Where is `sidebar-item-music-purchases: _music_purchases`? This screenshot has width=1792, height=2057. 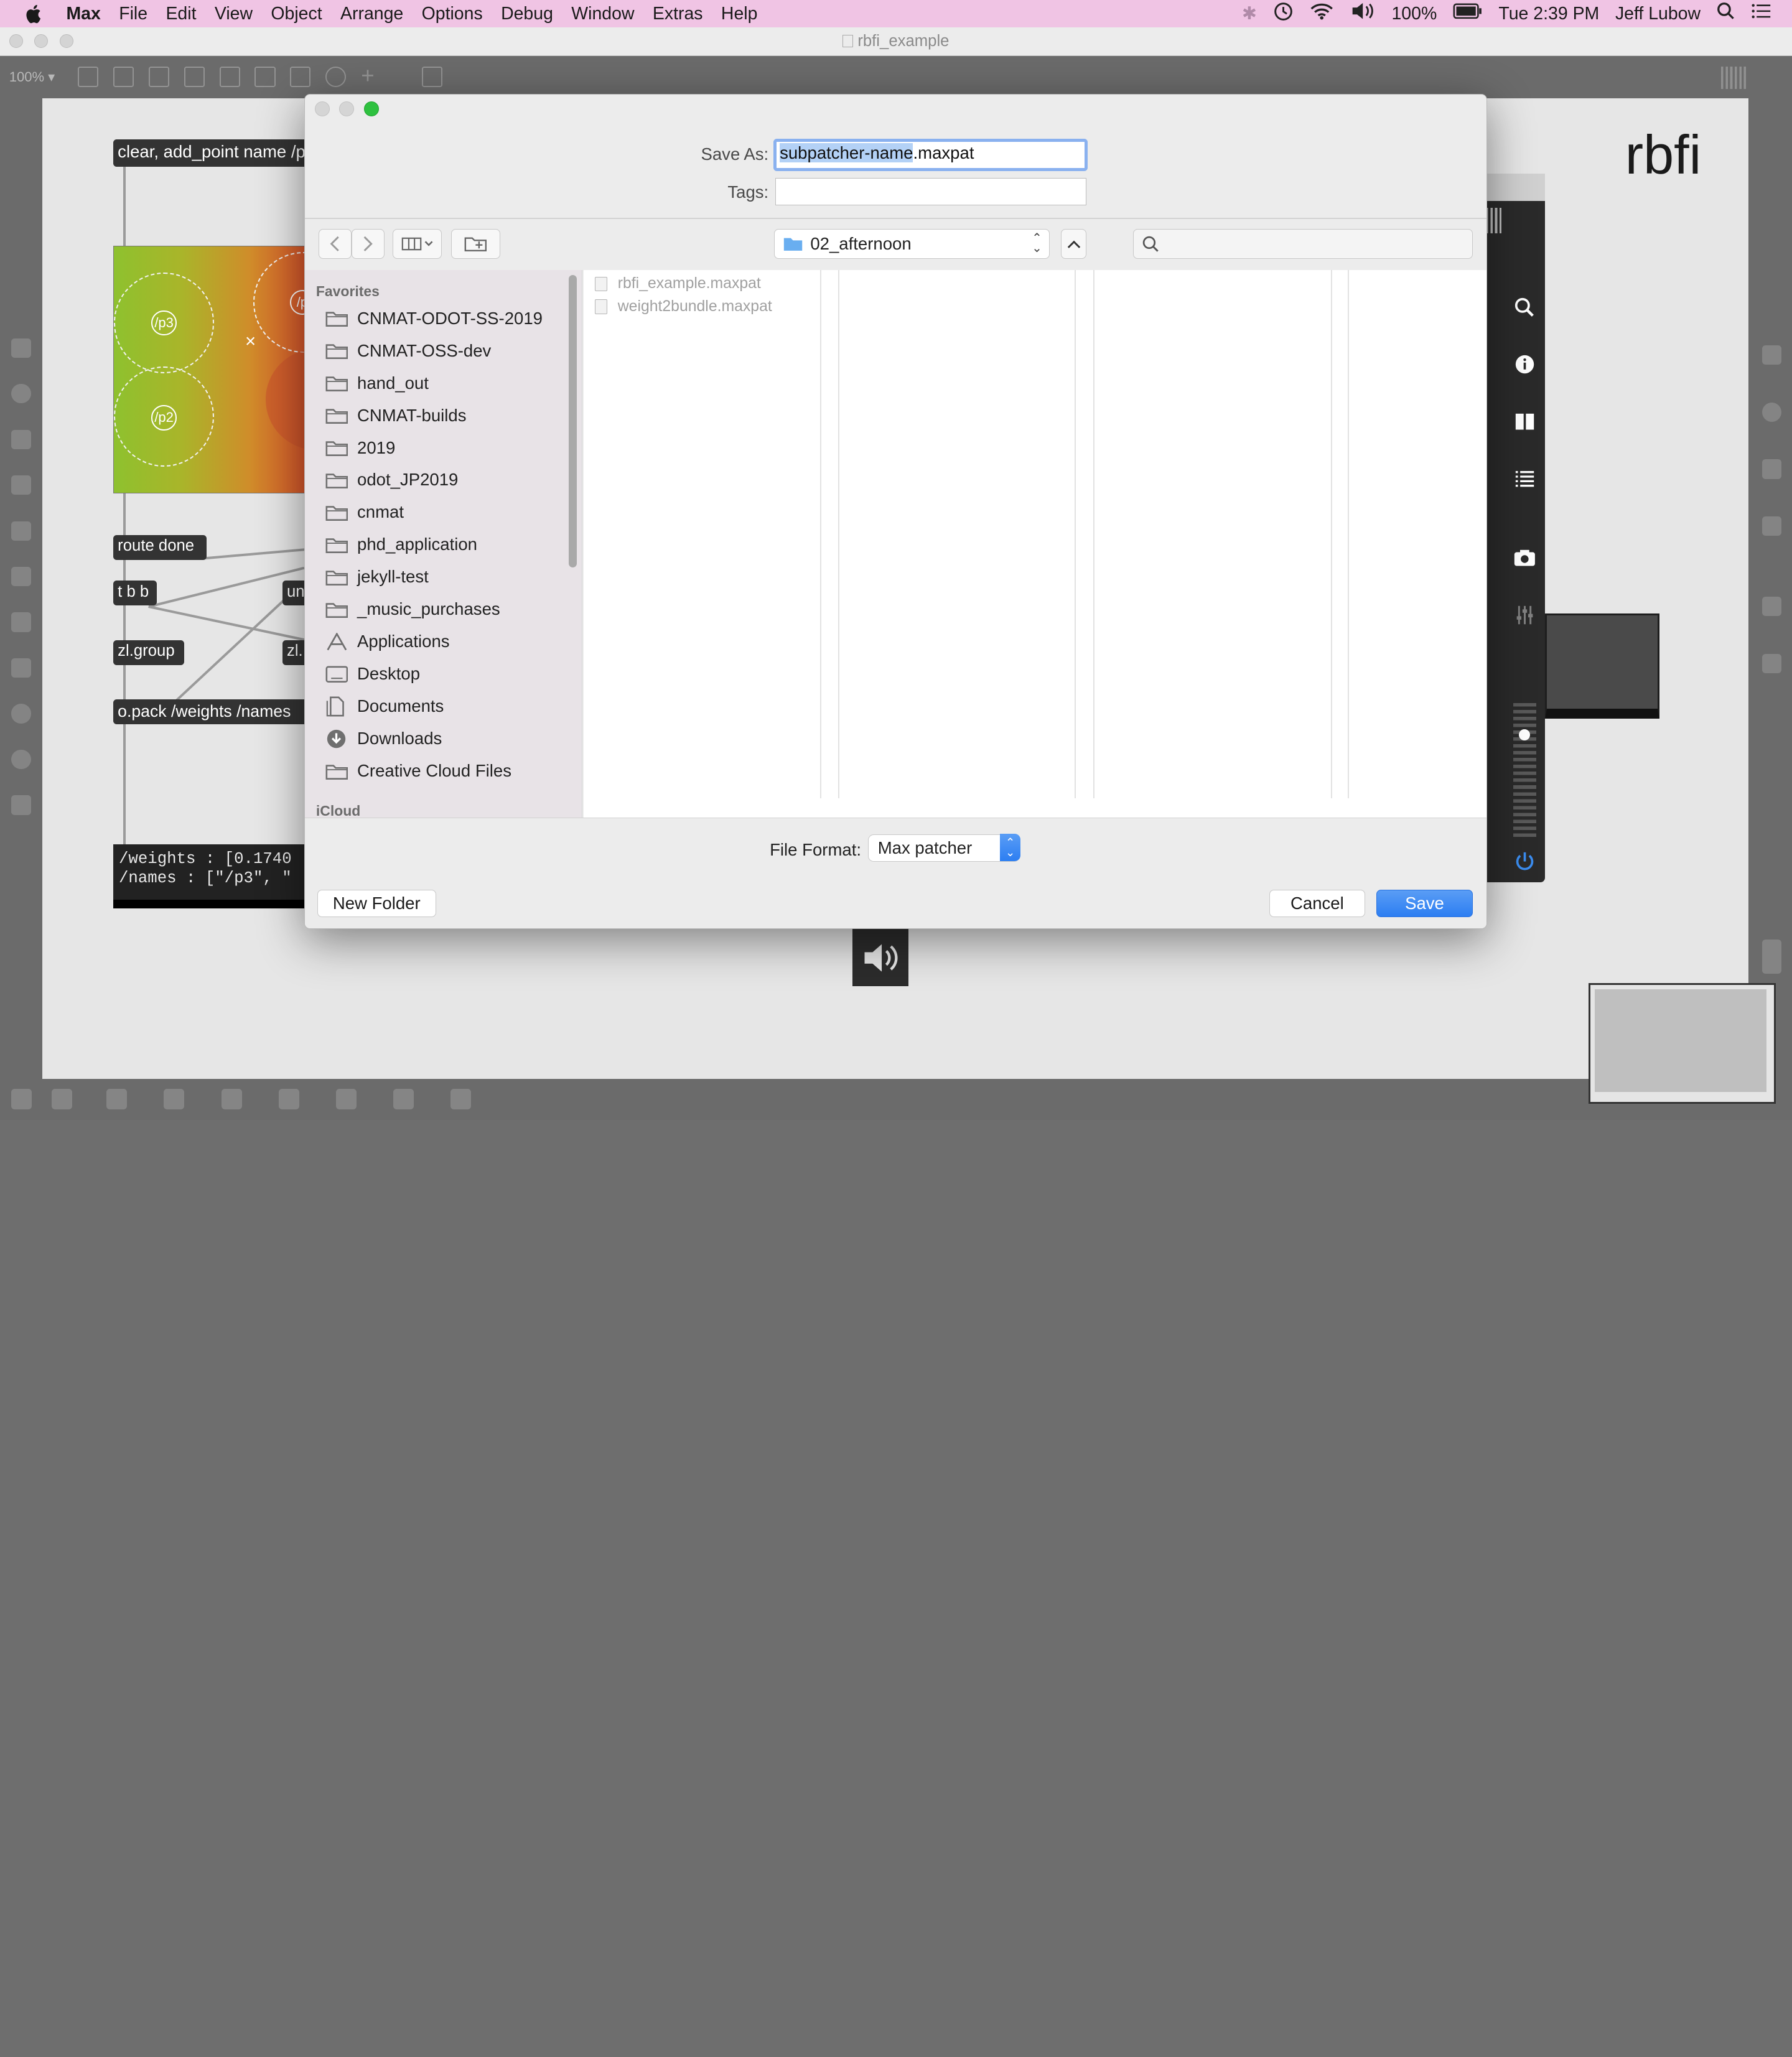
sidebar-item-music-purchases: _music_purchases is located at coordinates (412, 610).